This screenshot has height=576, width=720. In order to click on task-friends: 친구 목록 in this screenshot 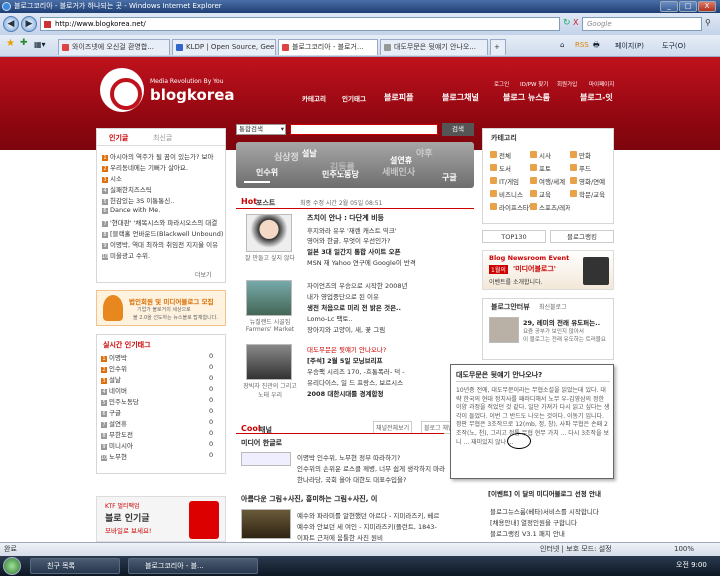, I will do `click(75, 566)`.